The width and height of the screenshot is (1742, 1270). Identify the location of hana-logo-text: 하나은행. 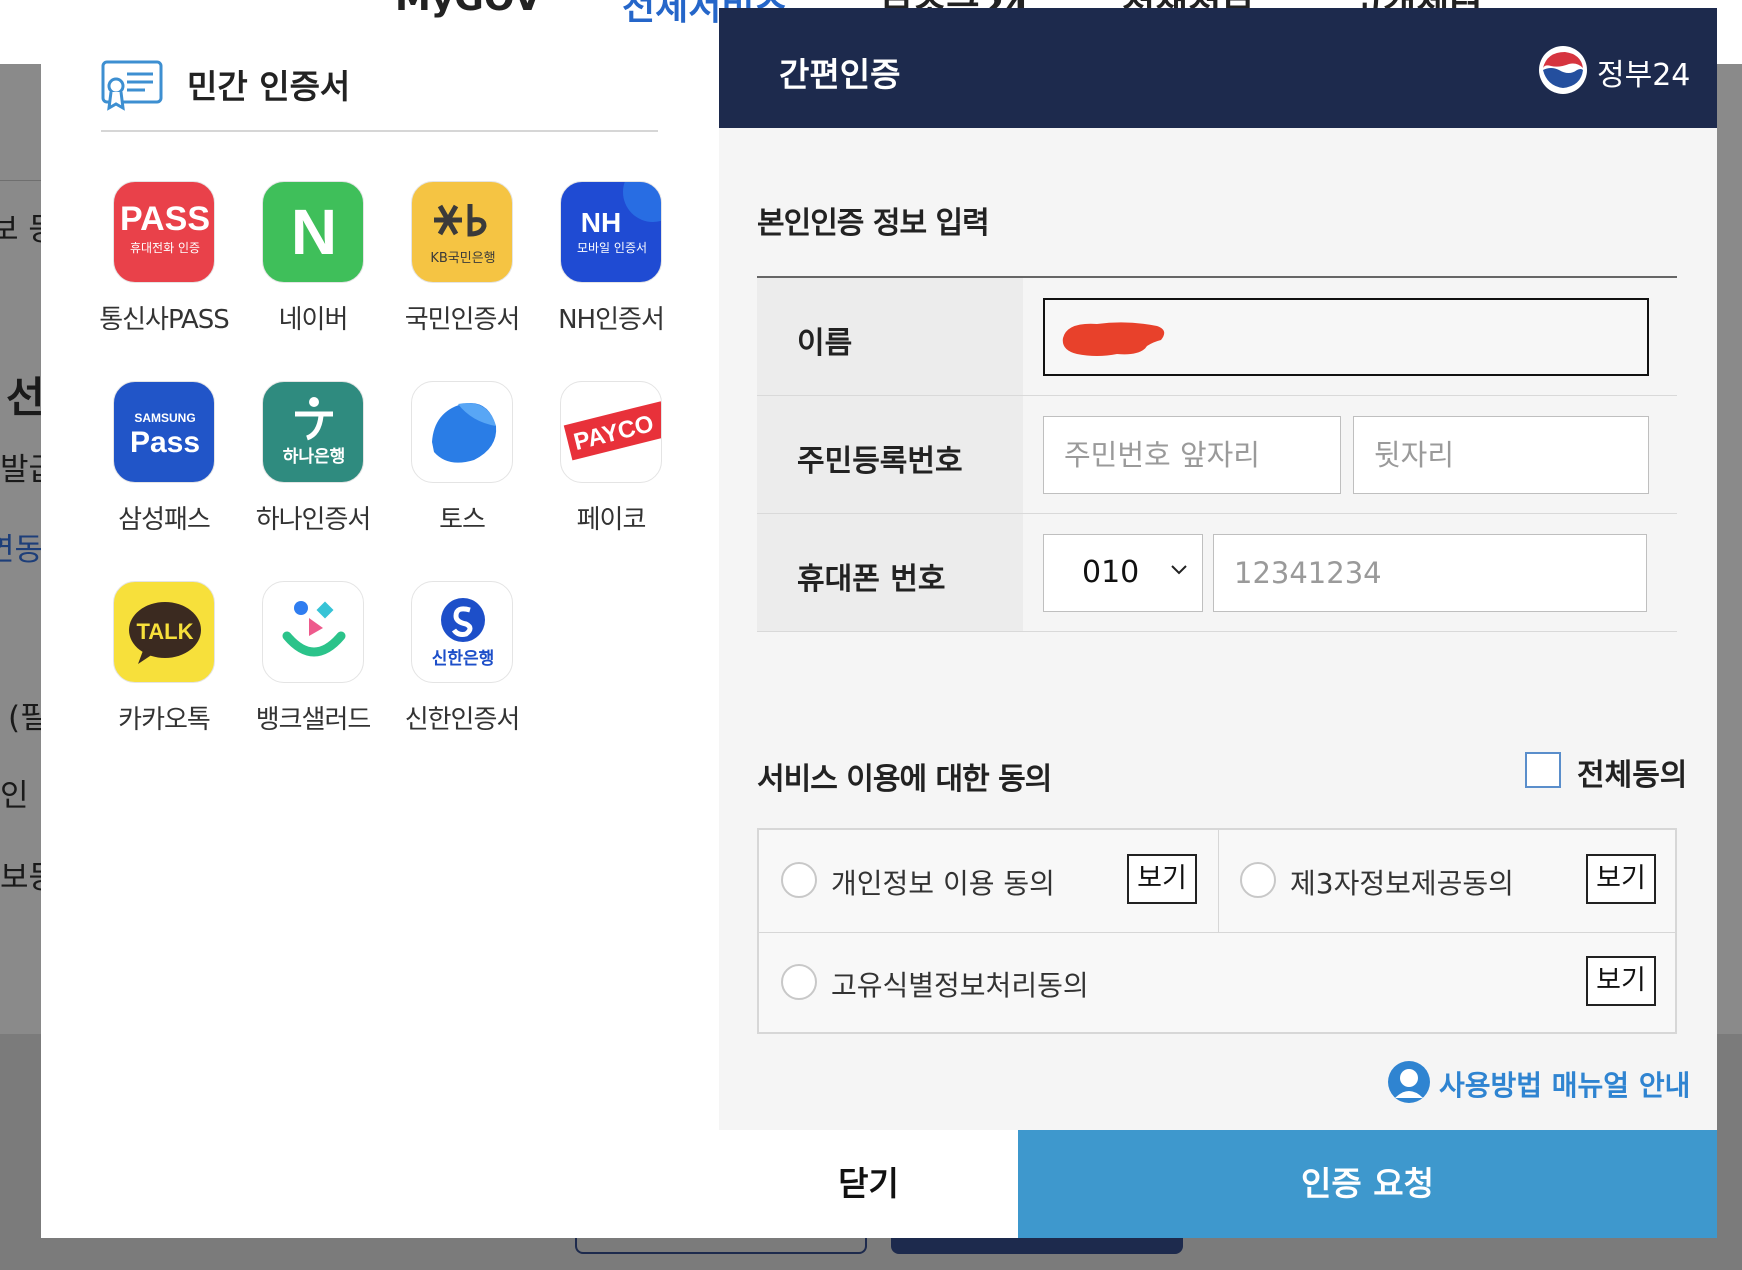
(314, 457).